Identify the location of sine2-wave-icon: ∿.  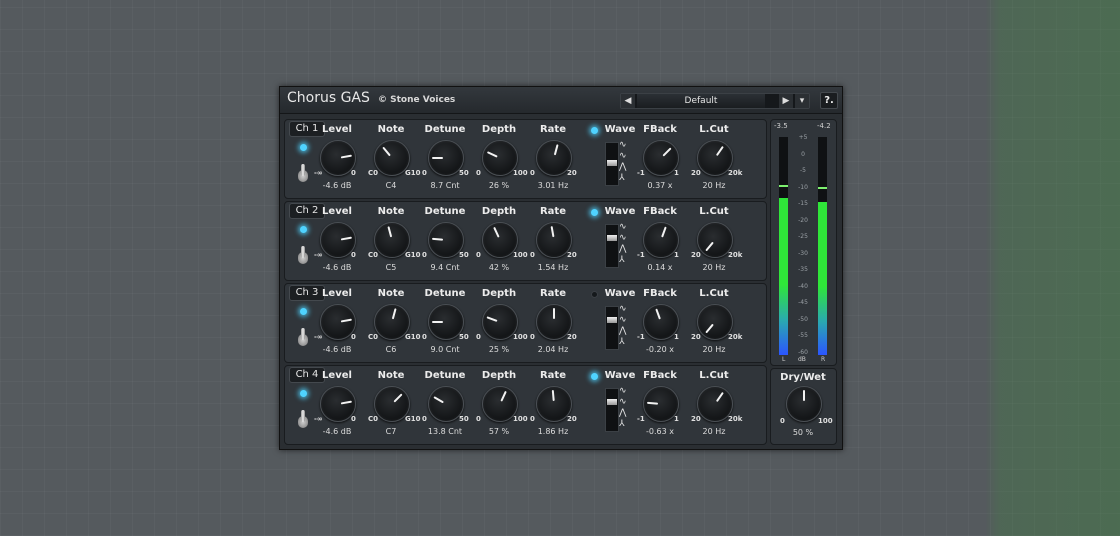
(623, 238).